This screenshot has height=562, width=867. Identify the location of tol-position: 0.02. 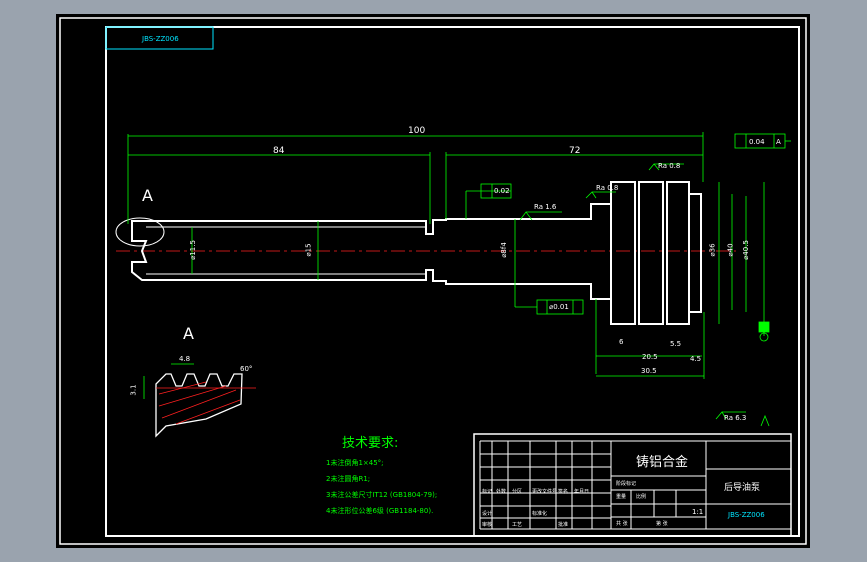
(502, 191).